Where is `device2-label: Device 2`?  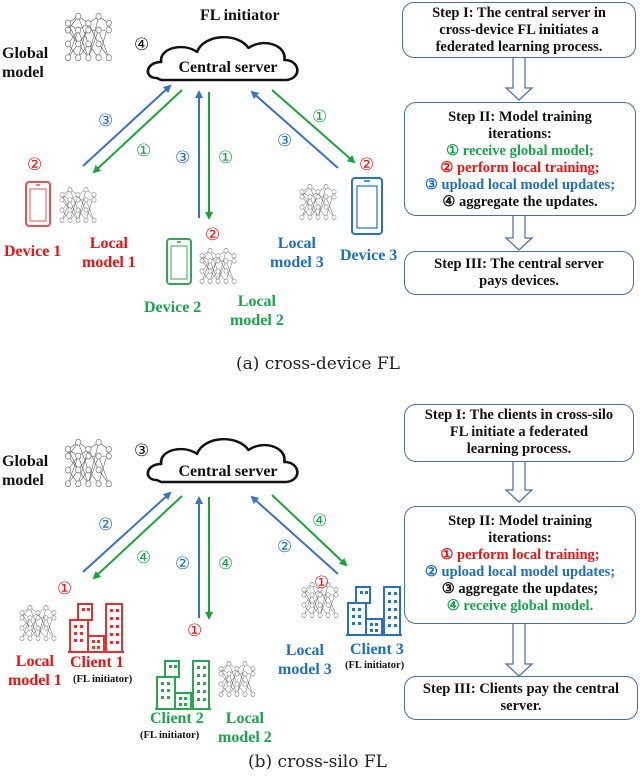 device2-label: Device 2 is located at coordinates (173, 307).